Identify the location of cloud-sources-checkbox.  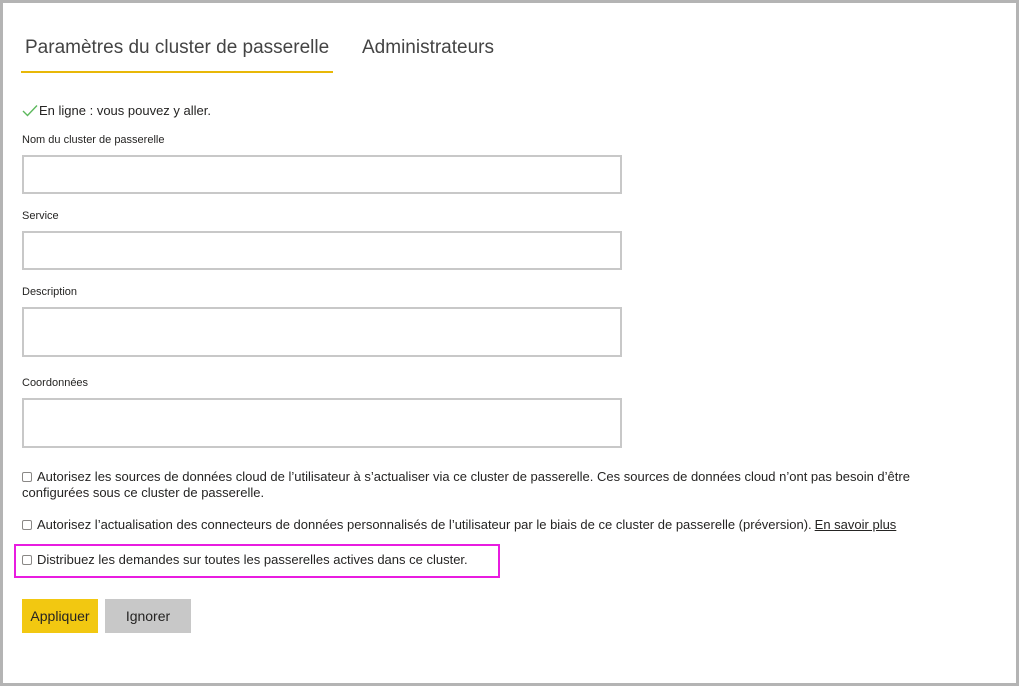
(27, 477).